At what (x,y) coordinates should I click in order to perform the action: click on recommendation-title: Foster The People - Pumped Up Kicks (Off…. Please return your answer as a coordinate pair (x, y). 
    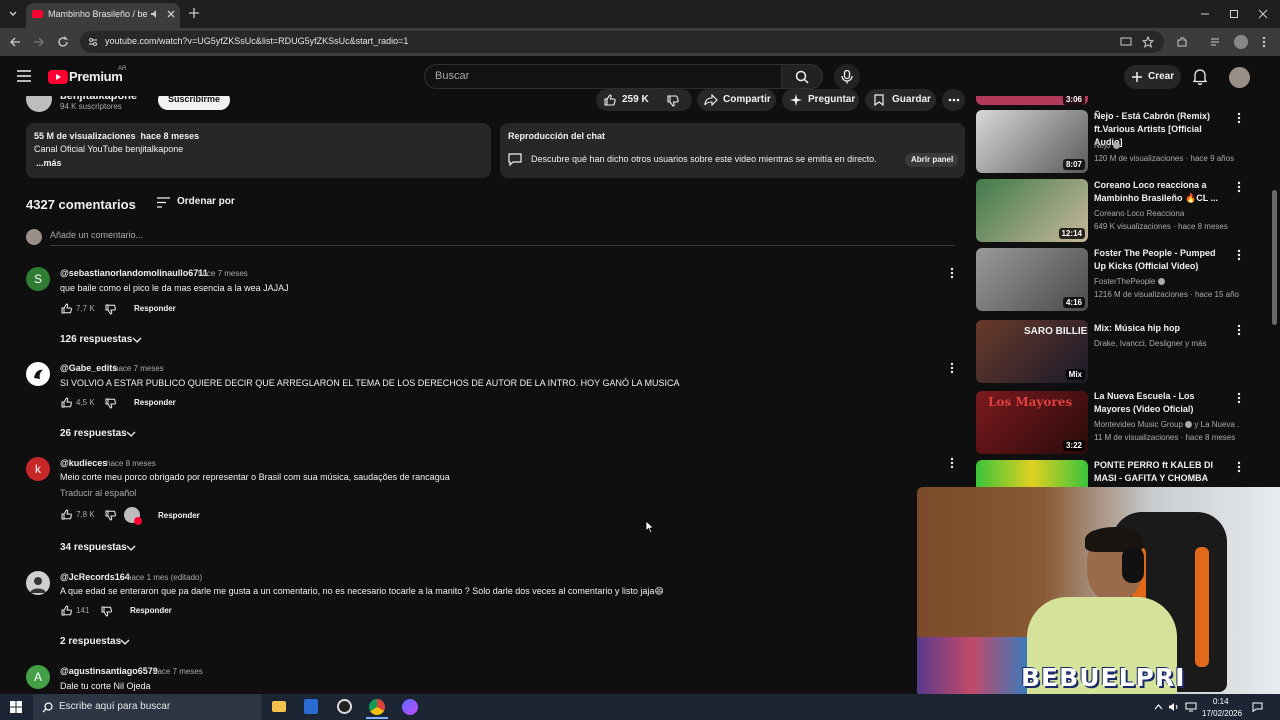
    Looking at the image, I should click on (1159, 260).